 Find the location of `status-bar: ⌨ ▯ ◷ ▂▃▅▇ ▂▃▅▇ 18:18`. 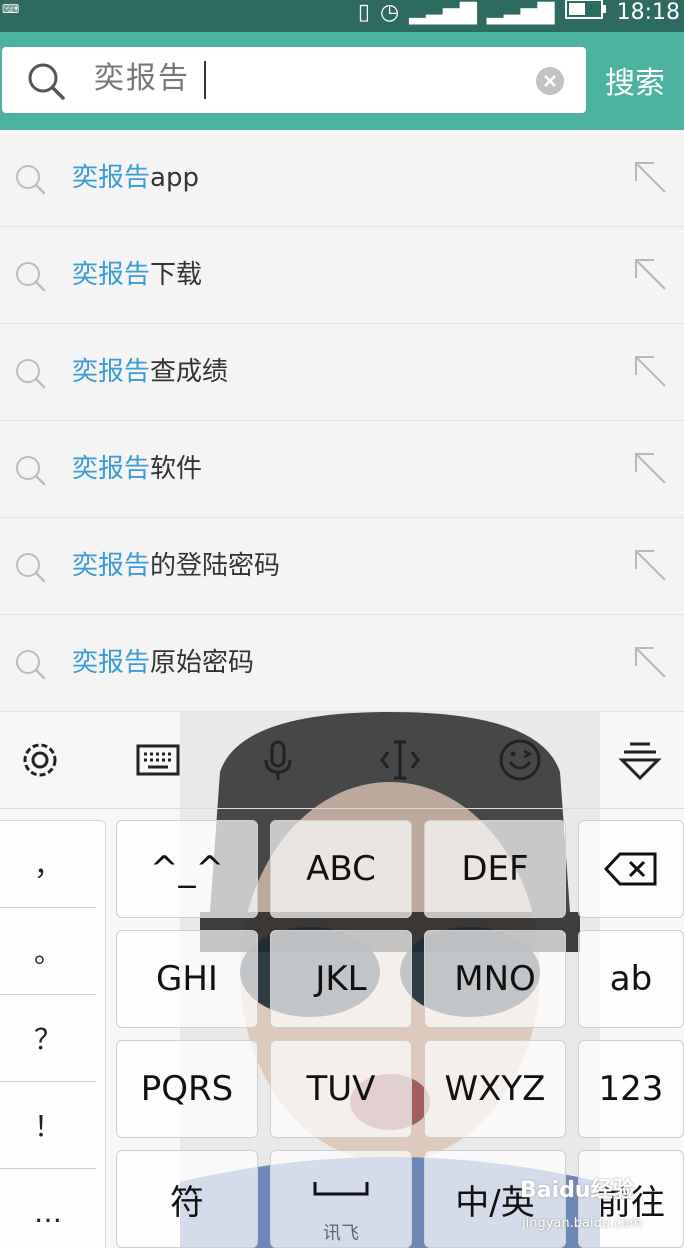

status-bar: ⌨ ▯ ◷ ▂▃▅▇ ▂▃▅▇ 18:18 is located at coordinates (342, 16).